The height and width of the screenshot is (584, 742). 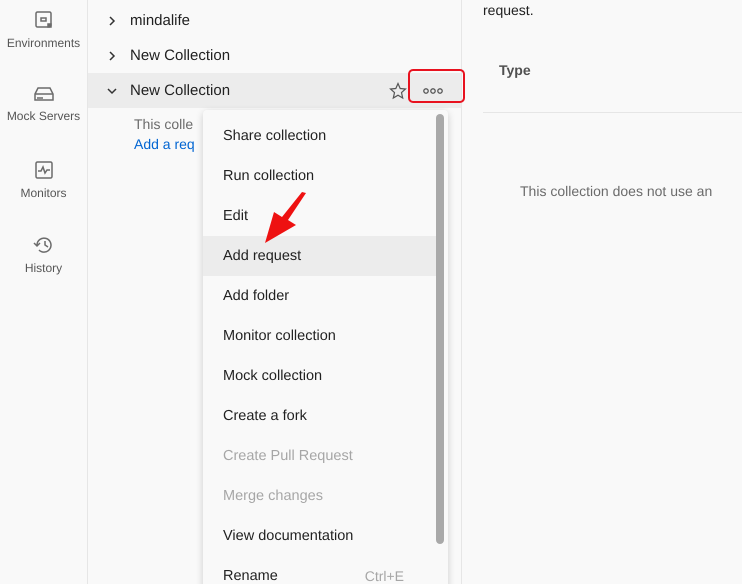 I want to click on menu-item: Run collection, so click(x=319, y=176).